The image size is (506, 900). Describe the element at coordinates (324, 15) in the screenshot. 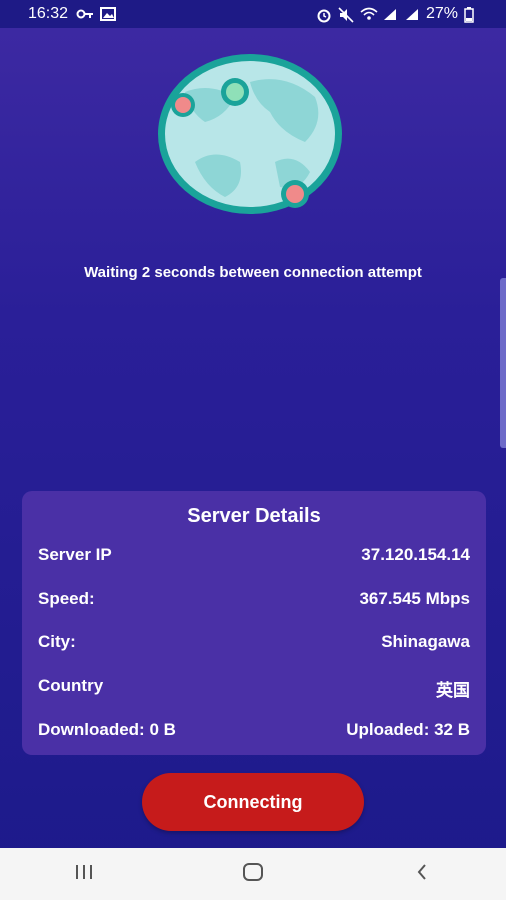

I see `alarm-icon` at that location.